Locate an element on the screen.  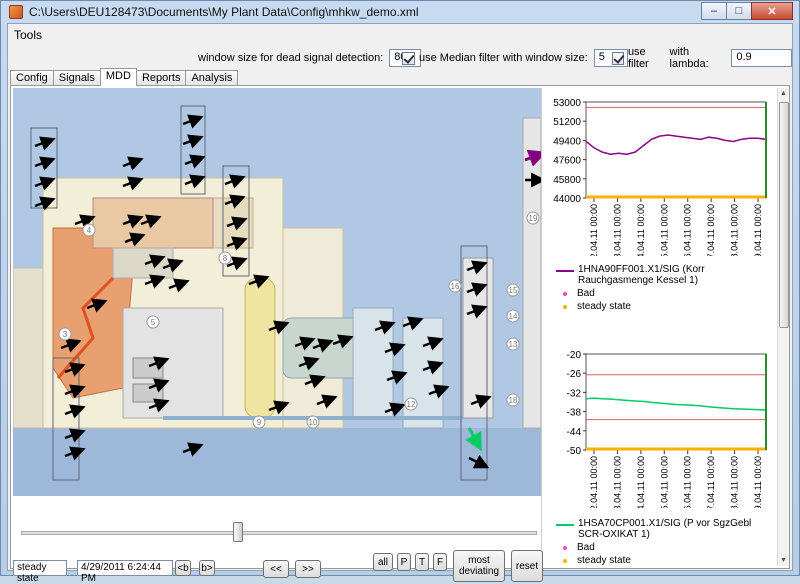
maximize-button: □ is located at coordinates (739, 11).